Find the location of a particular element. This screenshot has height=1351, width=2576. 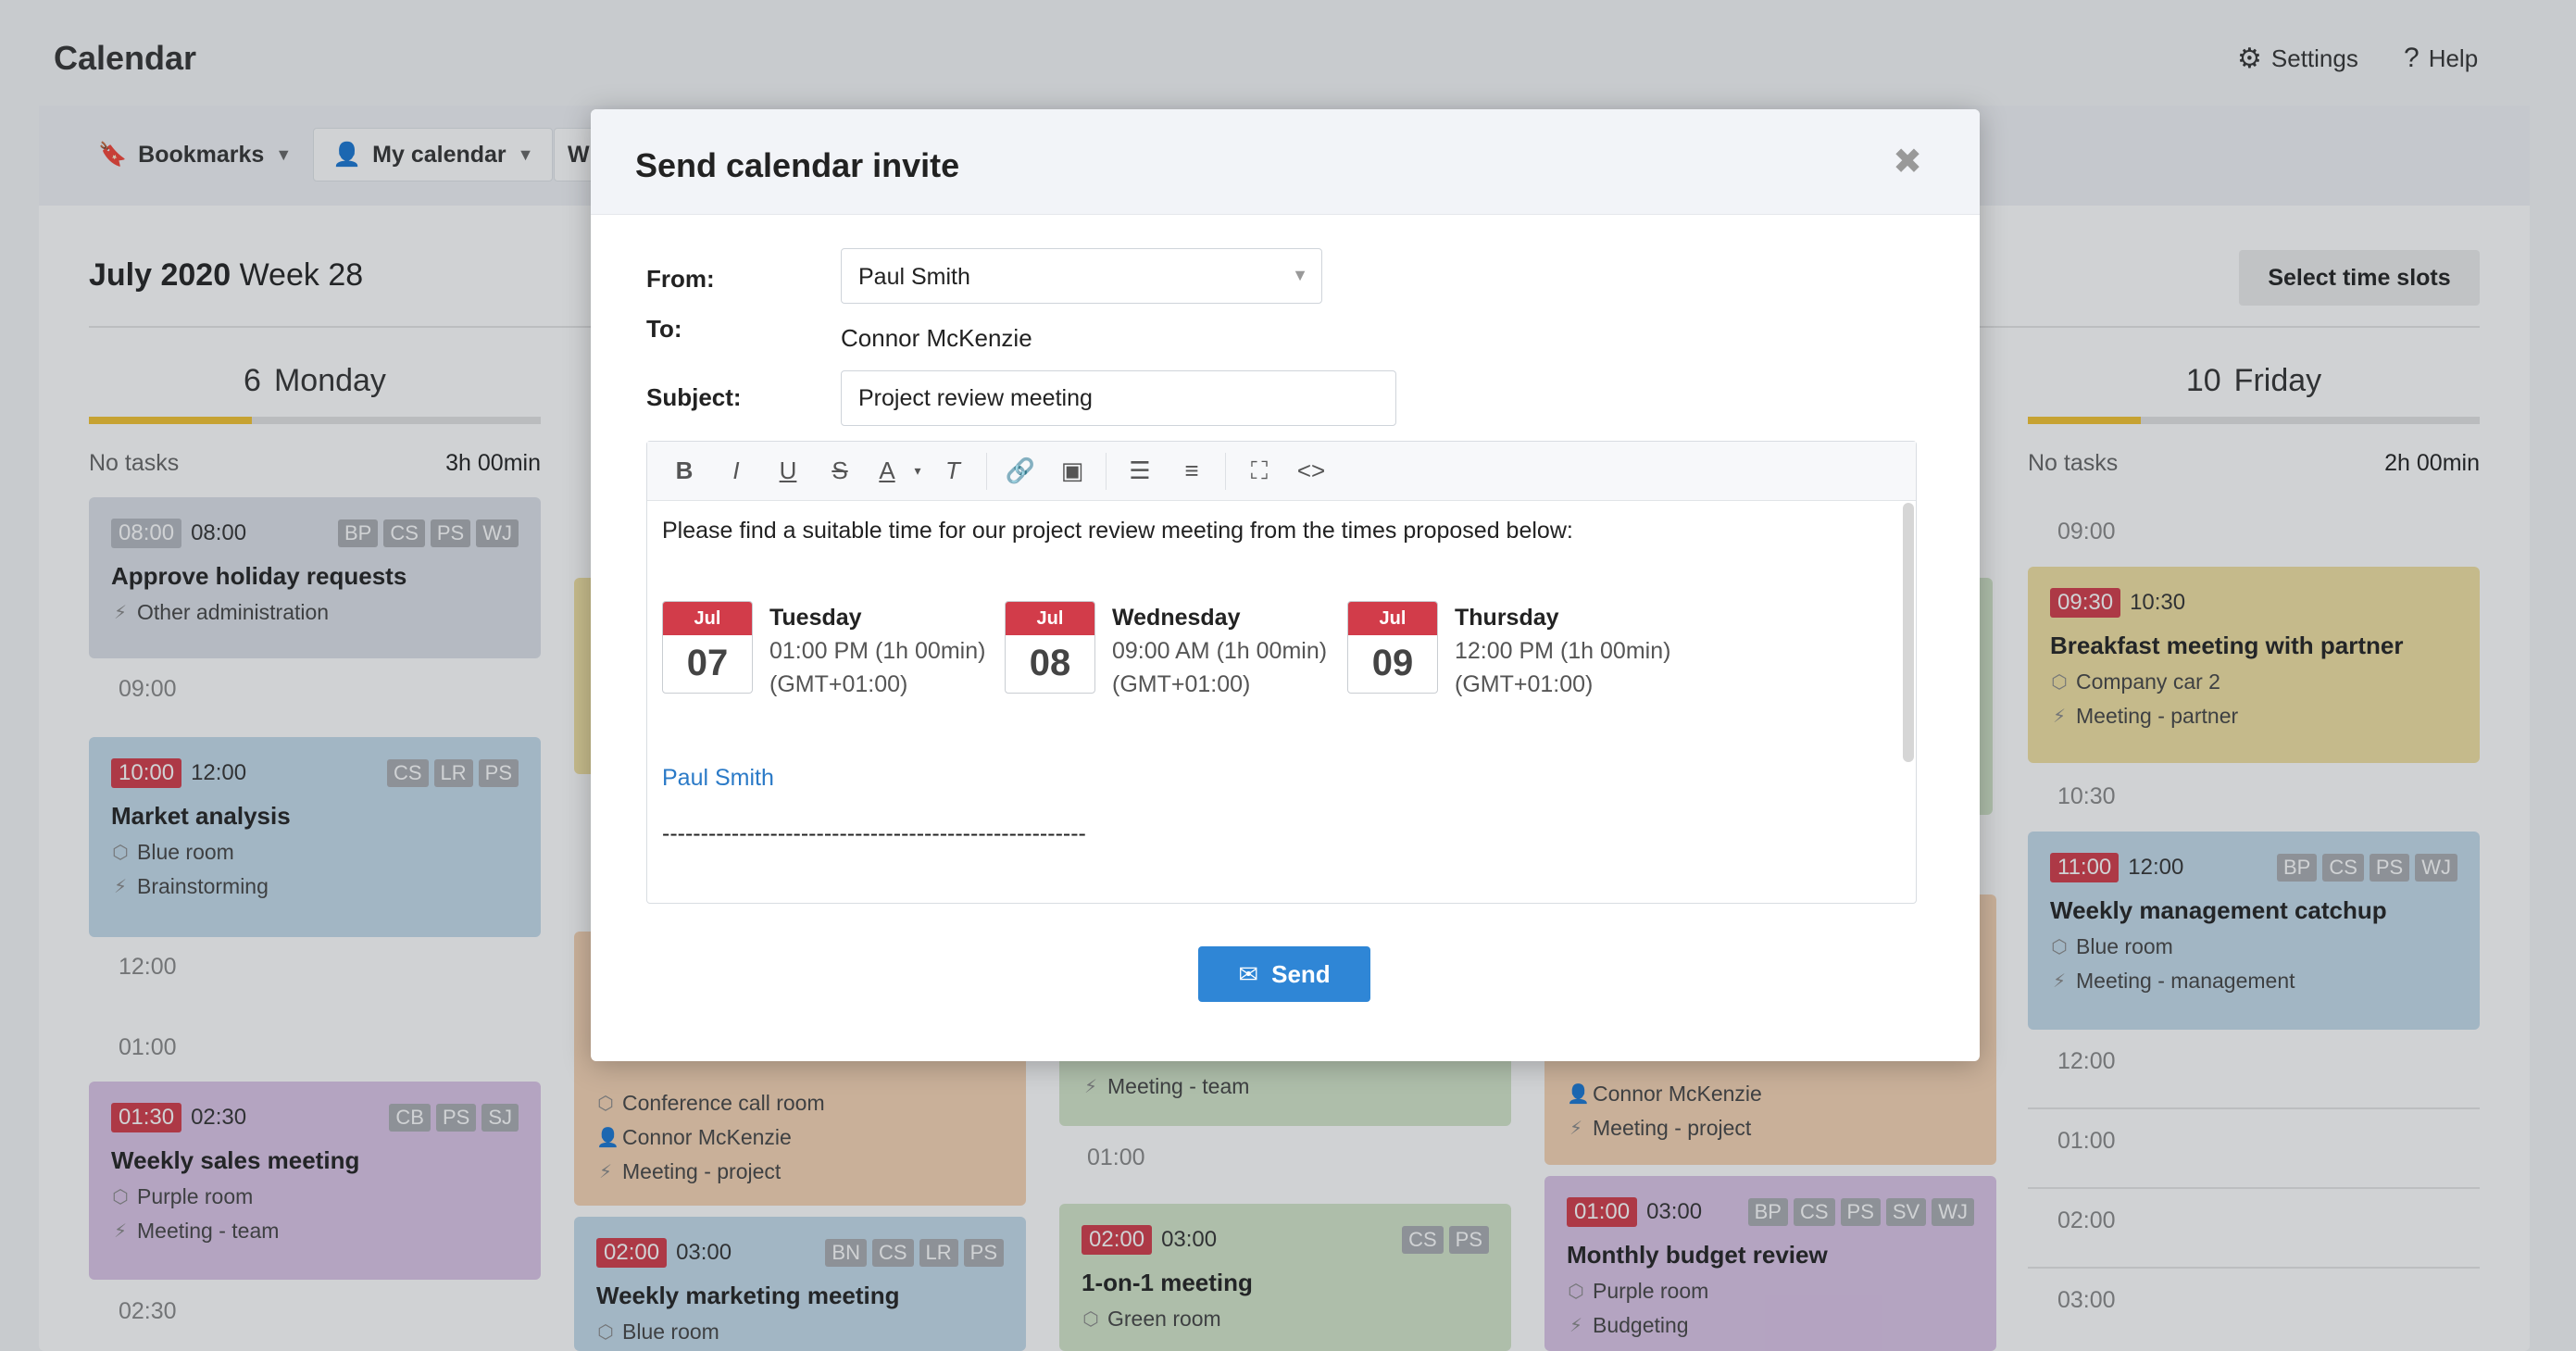

clear-format-icon: T is located at coordinates (953, 471).